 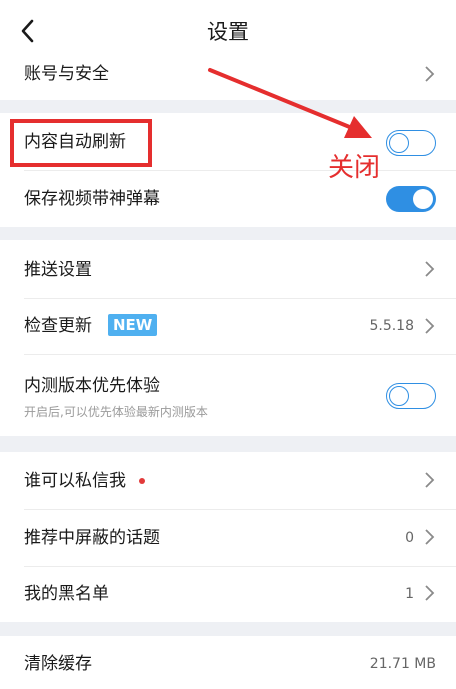 I want to click on blacklist-label: 我的黑名单, so click(x=66, y=594).